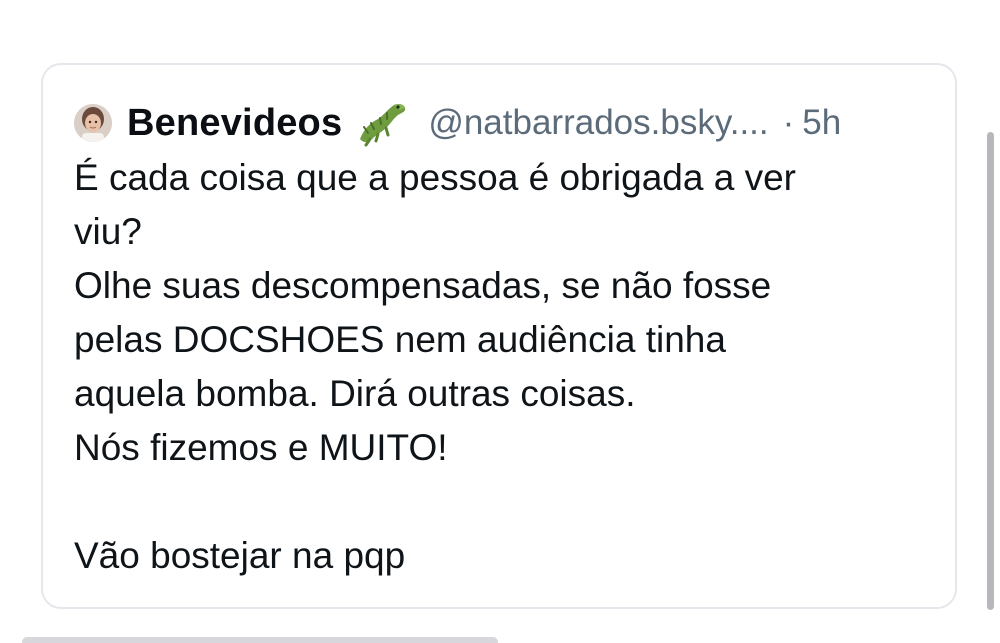  Describe the element at coordinates (382, 123) in the screenshot. I see `crocodile-emoji-icon` at that location.